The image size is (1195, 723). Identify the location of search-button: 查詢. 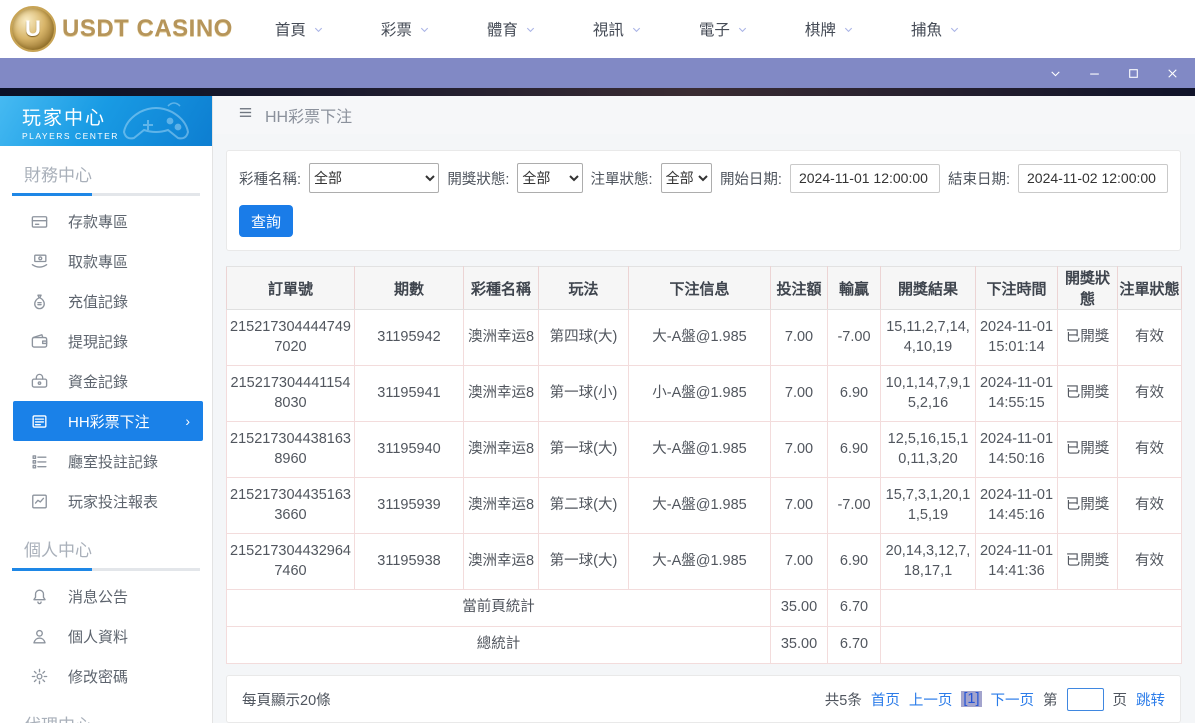
(266, 221).